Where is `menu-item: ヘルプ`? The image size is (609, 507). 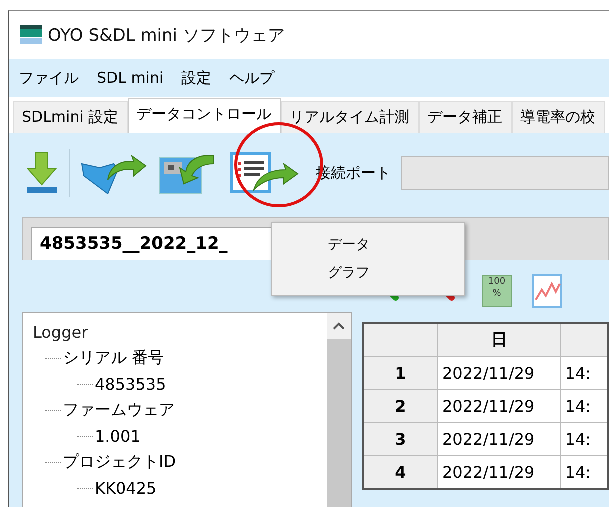 menu-item: ヘルプ is located at coordinates (252, 78).